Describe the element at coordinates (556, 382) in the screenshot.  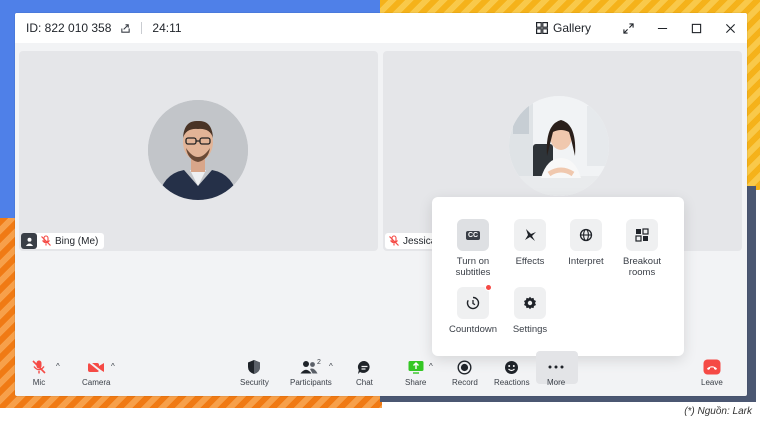
I see `more-label: More` at that location.